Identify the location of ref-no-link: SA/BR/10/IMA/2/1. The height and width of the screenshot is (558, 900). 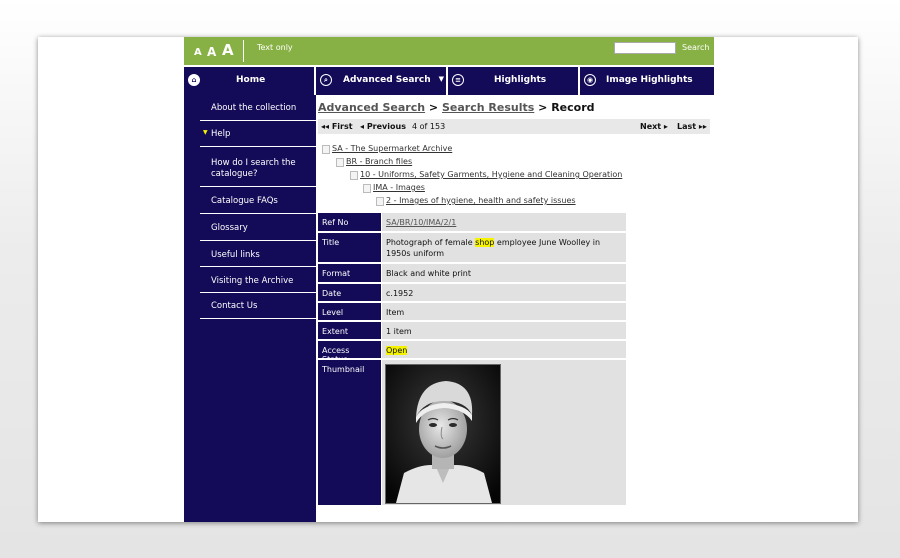
(421, 222).